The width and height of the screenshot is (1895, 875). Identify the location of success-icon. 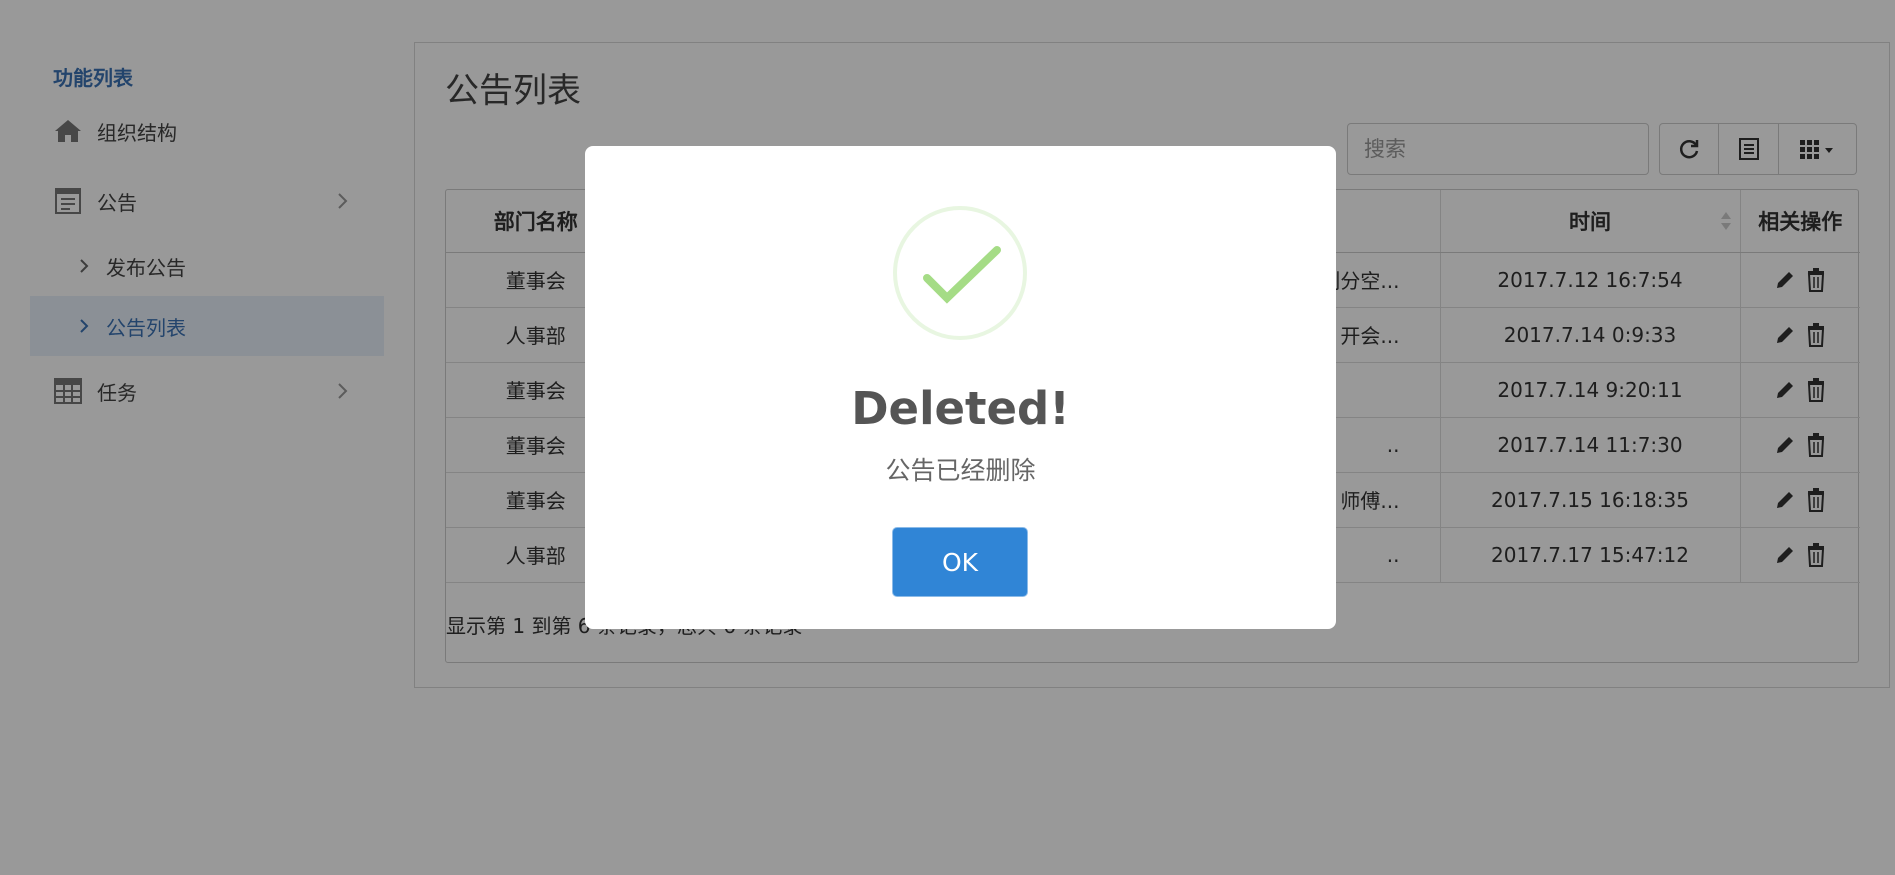
(960, 273).